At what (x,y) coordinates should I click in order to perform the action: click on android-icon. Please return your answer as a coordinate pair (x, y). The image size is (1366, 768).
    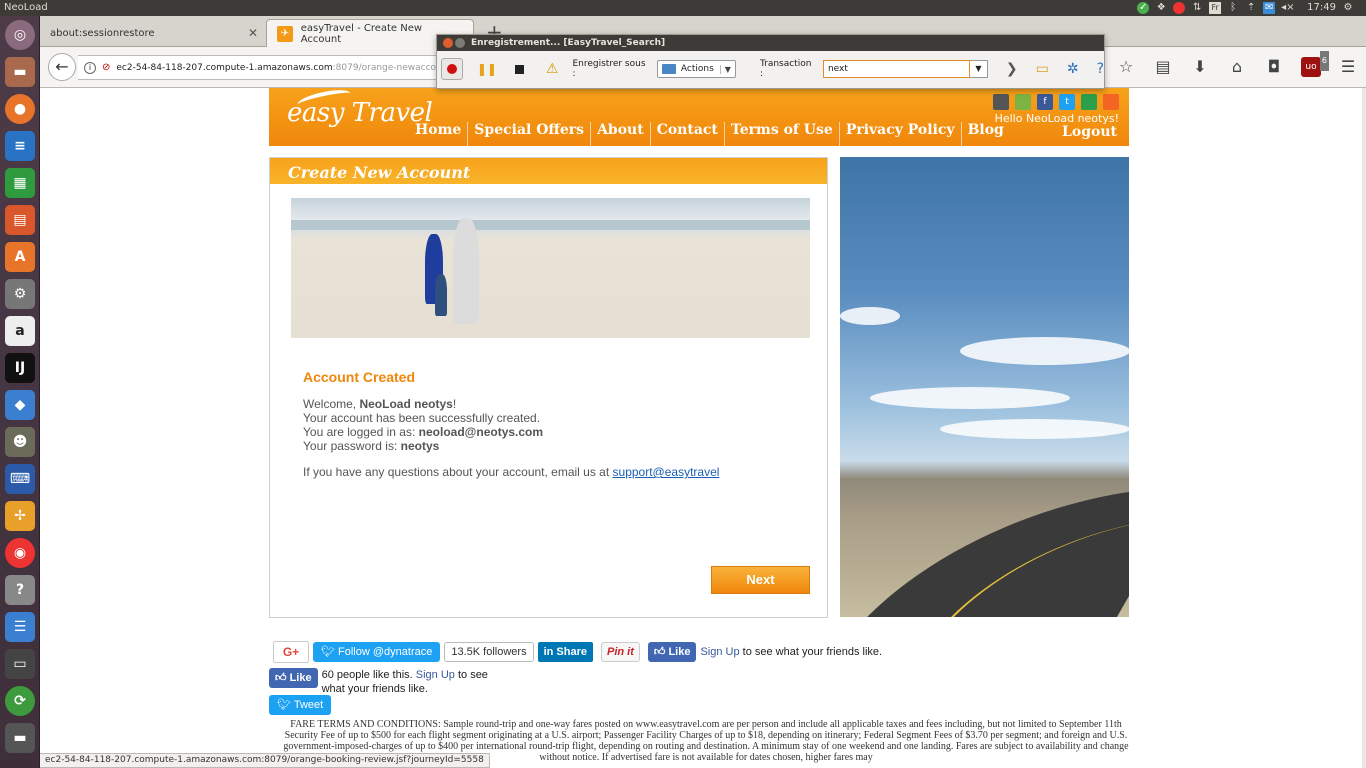
    Looking at the image, I should click on (1023, 102).